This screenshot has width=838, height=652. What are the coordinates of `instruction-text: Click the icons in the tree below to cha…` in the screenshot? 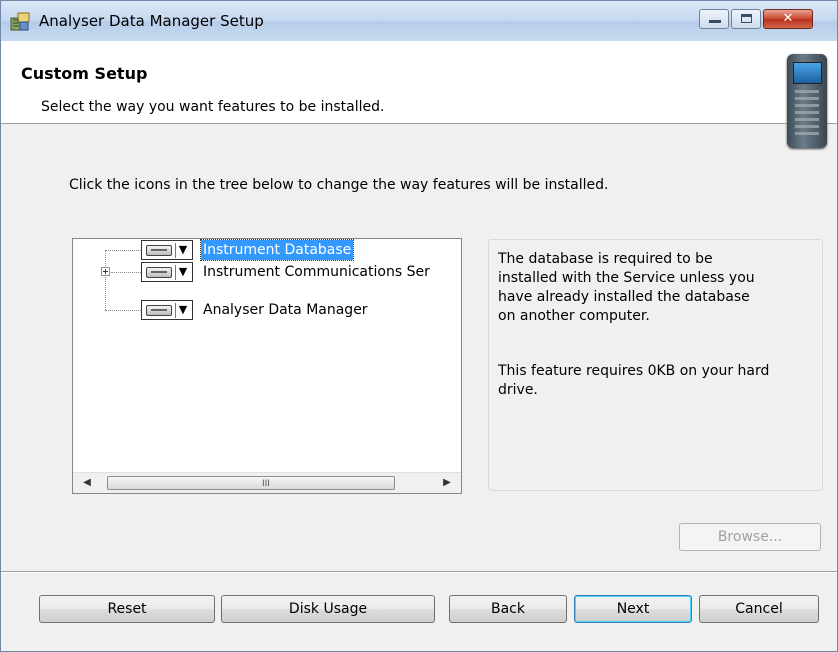 It's located at (339, 185).